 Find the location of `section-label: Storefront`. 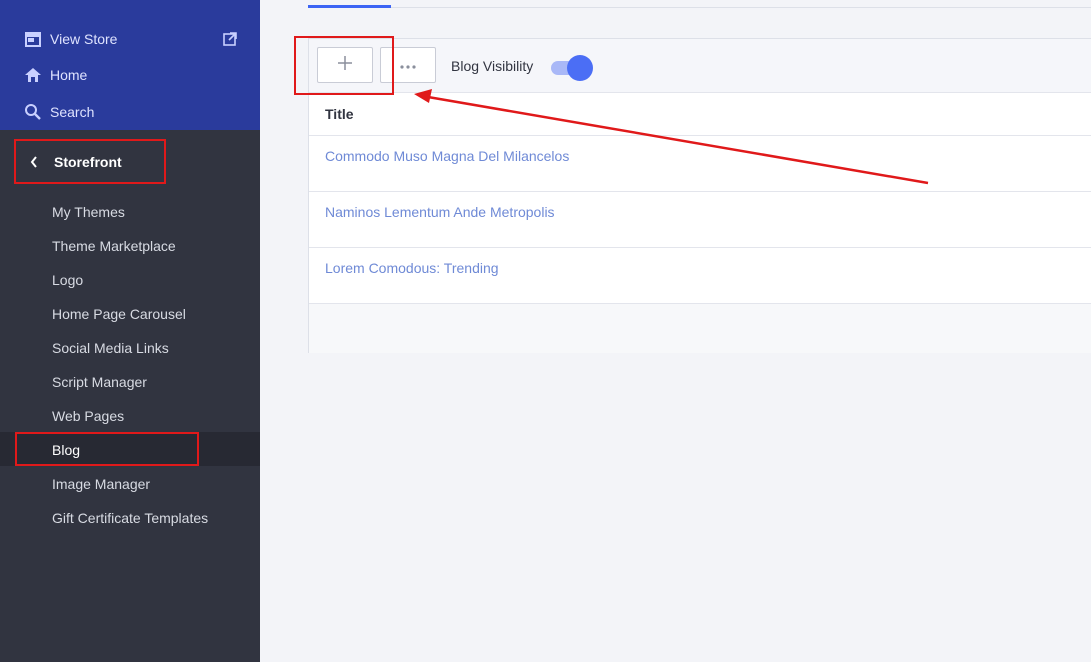

section-label: Storefront is located at coordinates (88, 161).